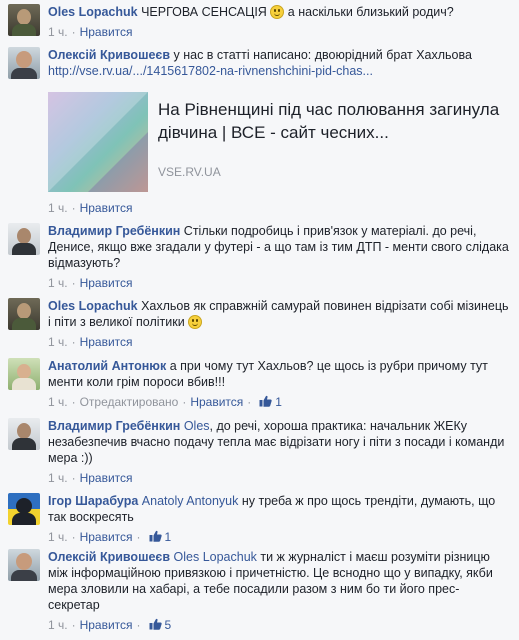 The image size is (519, 640). Describe the element at coordinates (98, 142) in the screenshot. I see `link-preview-image` at that location.